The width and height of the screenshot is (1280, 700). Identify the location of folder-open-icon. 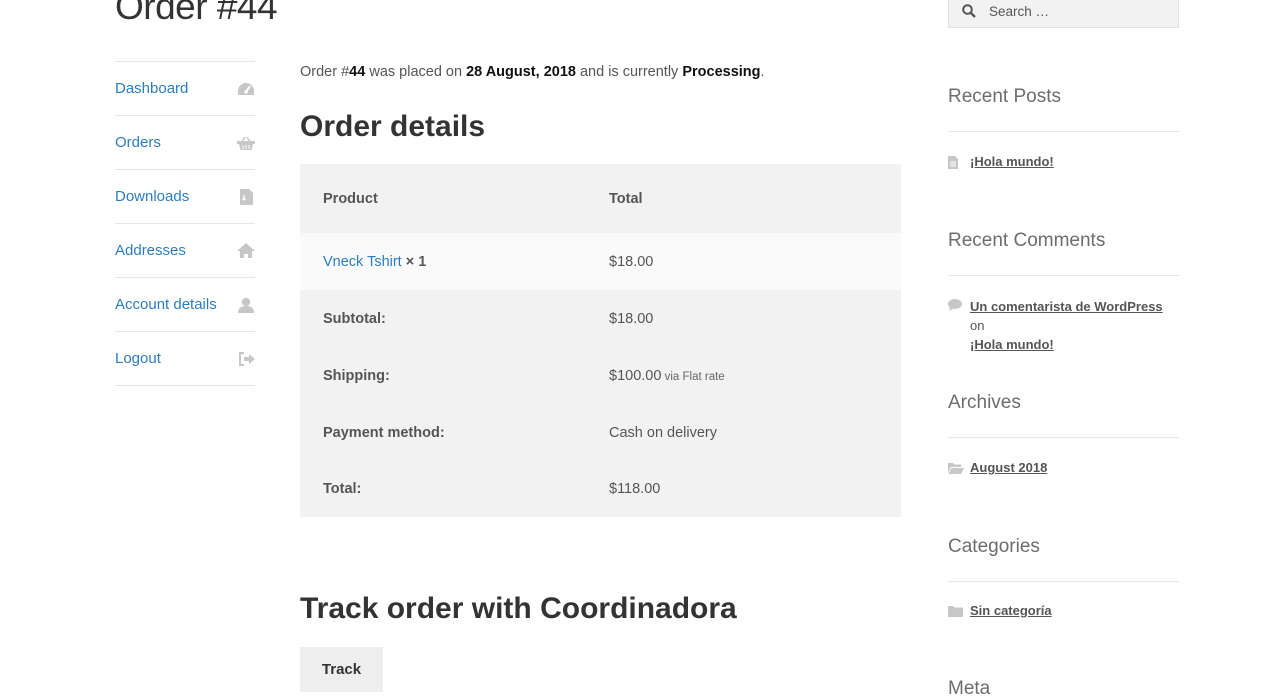
(959, 467).